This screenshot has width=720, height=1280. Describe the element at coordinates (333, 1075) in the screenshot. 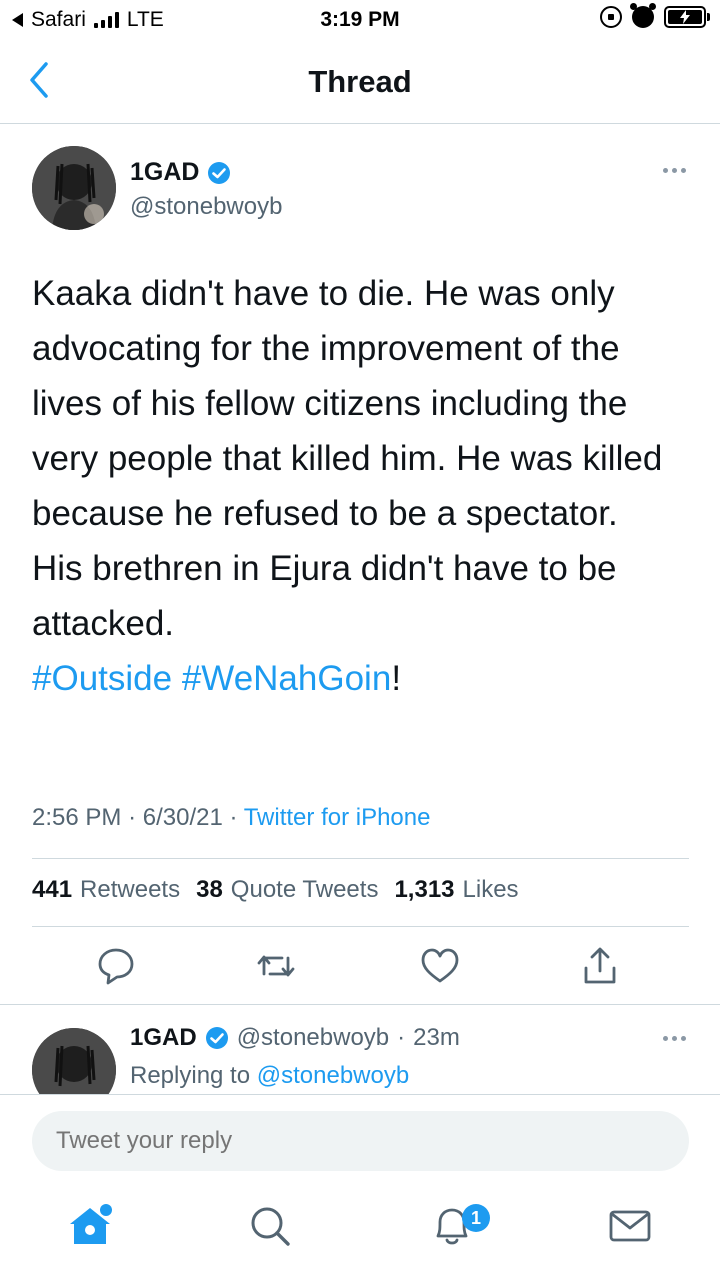

I see `replying-to-mention: @stonebwoyb` at that location.